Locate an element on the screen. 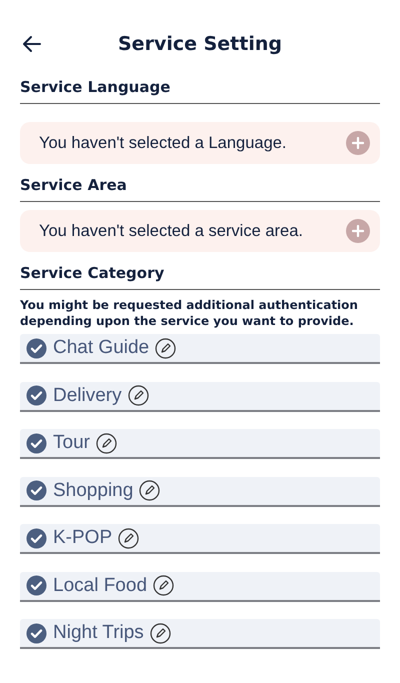  empty-message: You haven't selected a Language. is located at coordinates (162, 143).